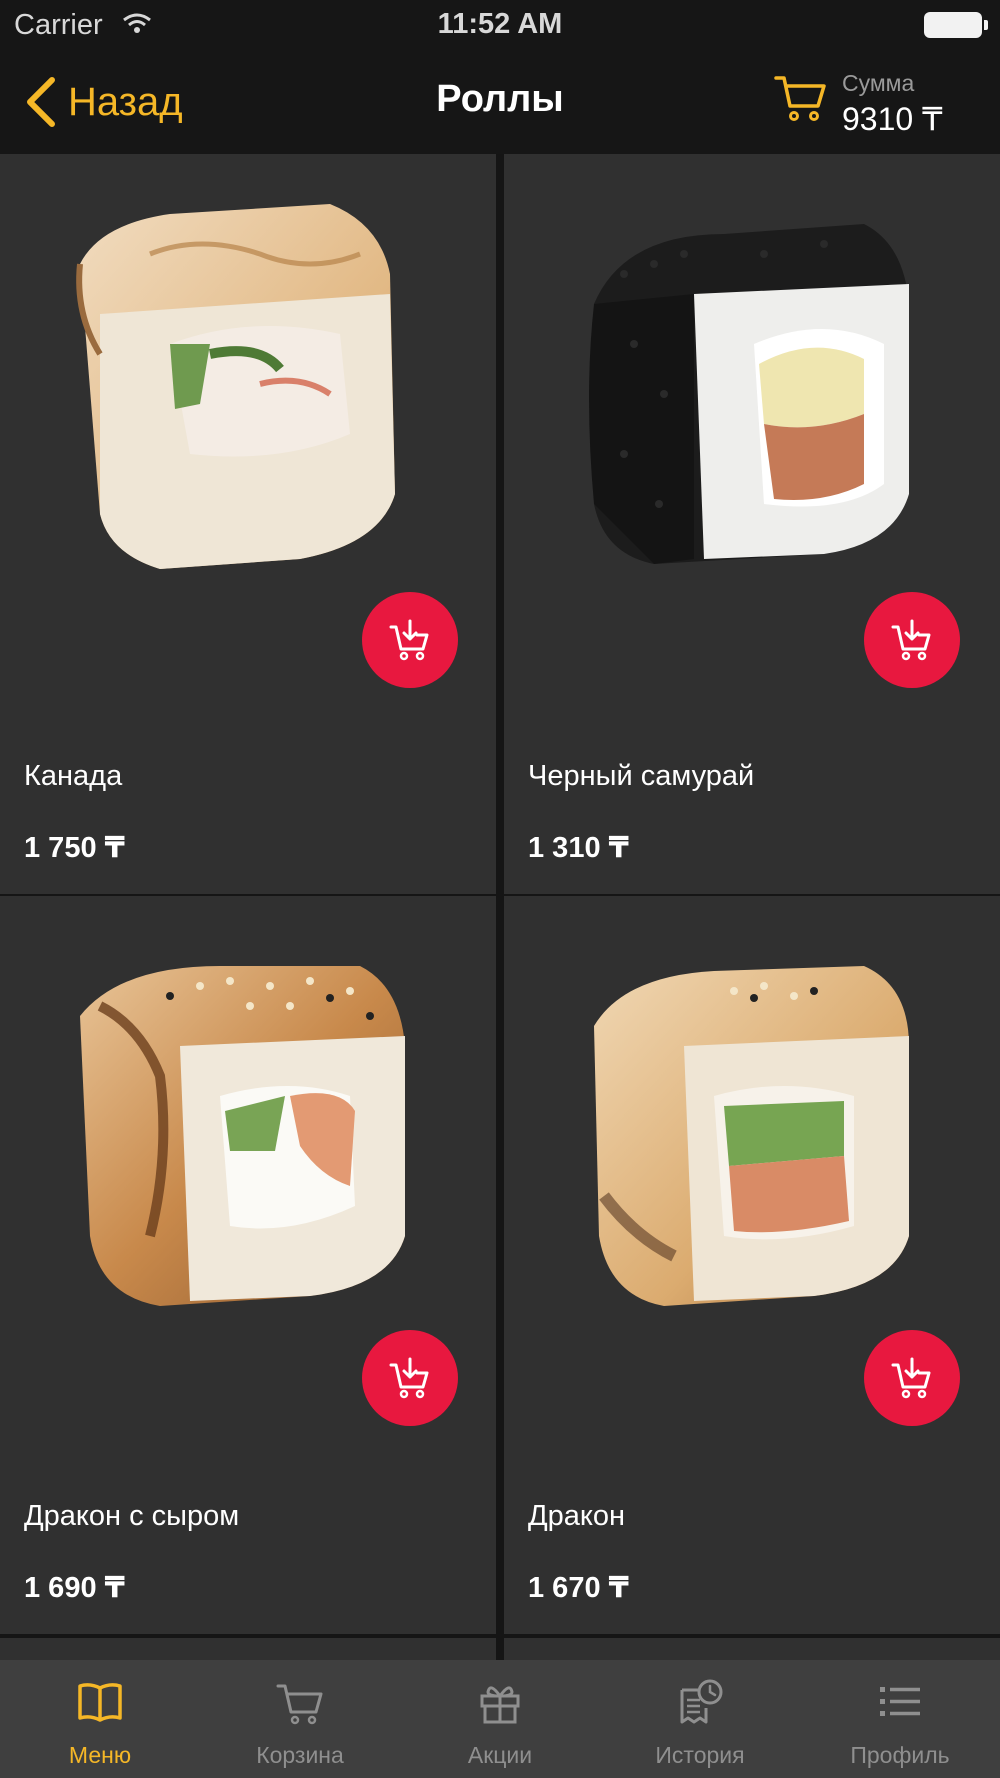 The width and height of the screenshot is (1000, 1778). What do you see at coordinates (100, 1702) in the screenshot?
I see `book-icon` at bounding box center [100, 1702].